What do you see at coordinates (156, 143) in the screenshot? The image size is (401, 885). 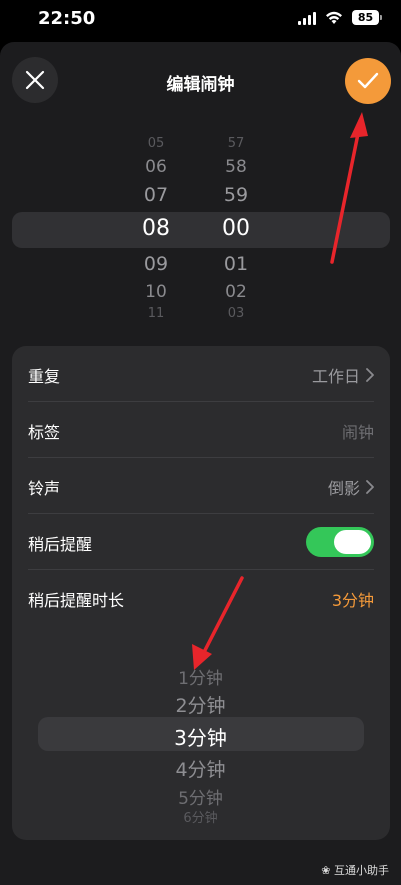 I see `hour-option: 05` at bounding box center [156, 143].